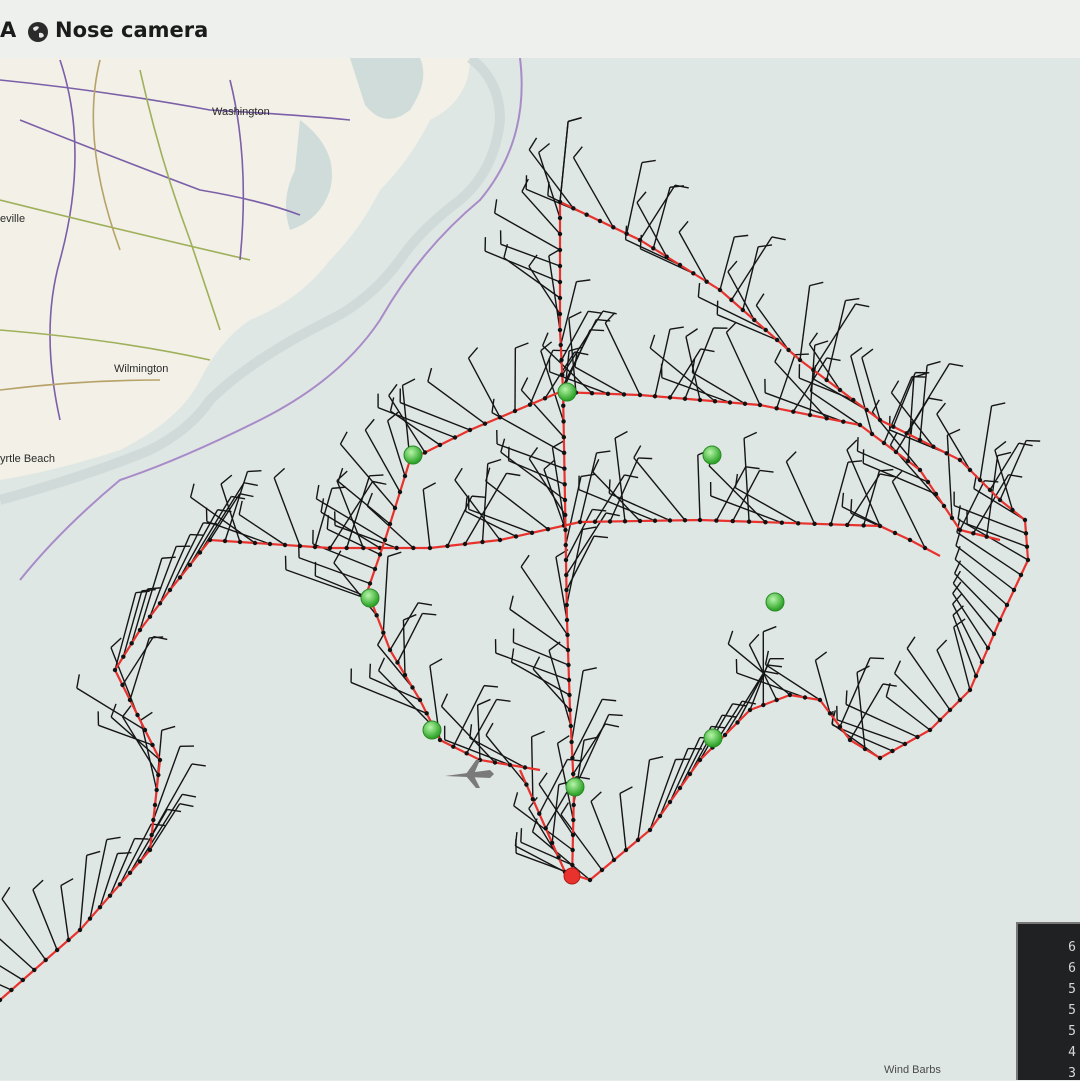 The width and height of the screenshot is (1080, 1081). What do you see at coordinates (1072, 1073) in the screenshot?
I see `readout-value: 3` at bounding box center [1072, 1073].